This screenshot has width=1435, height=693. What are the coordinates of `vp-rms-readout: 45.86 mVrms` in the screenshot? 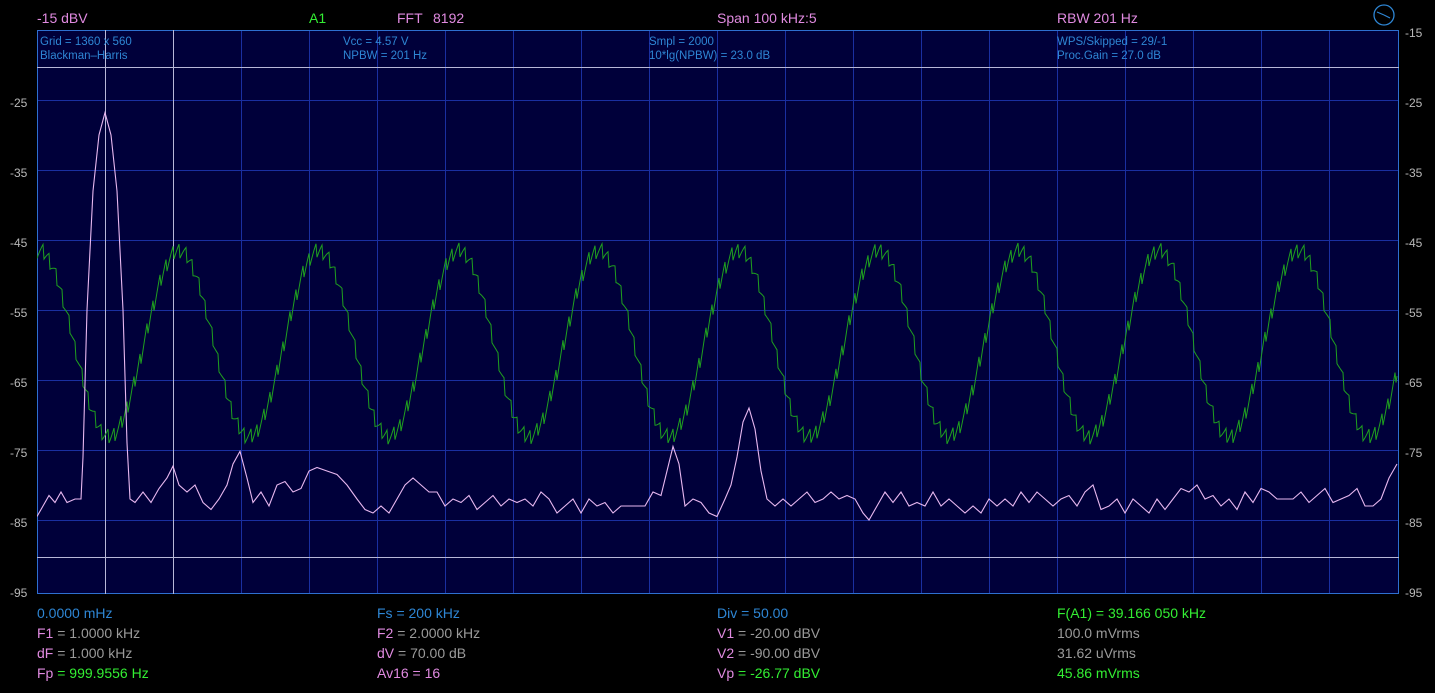 It's located at (1098, 673).